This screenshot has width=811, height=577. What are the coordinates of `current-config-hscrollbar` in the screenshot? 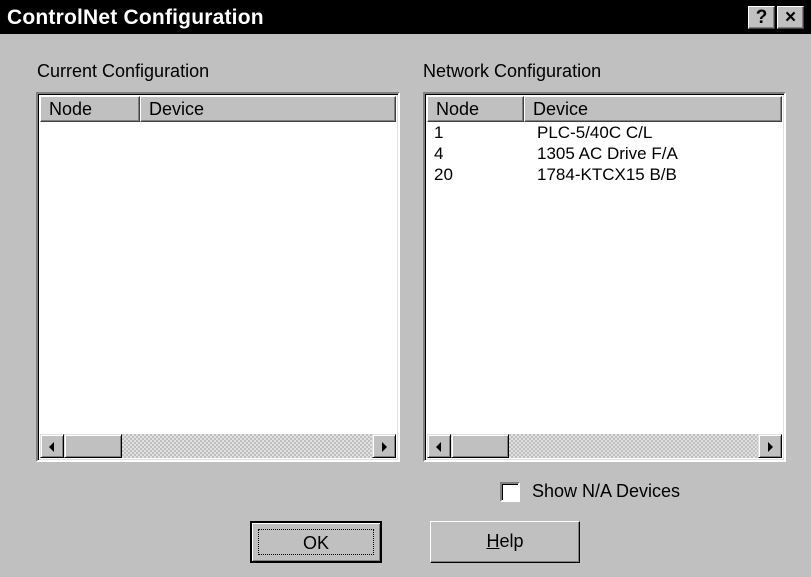 It's located at (218, 446).